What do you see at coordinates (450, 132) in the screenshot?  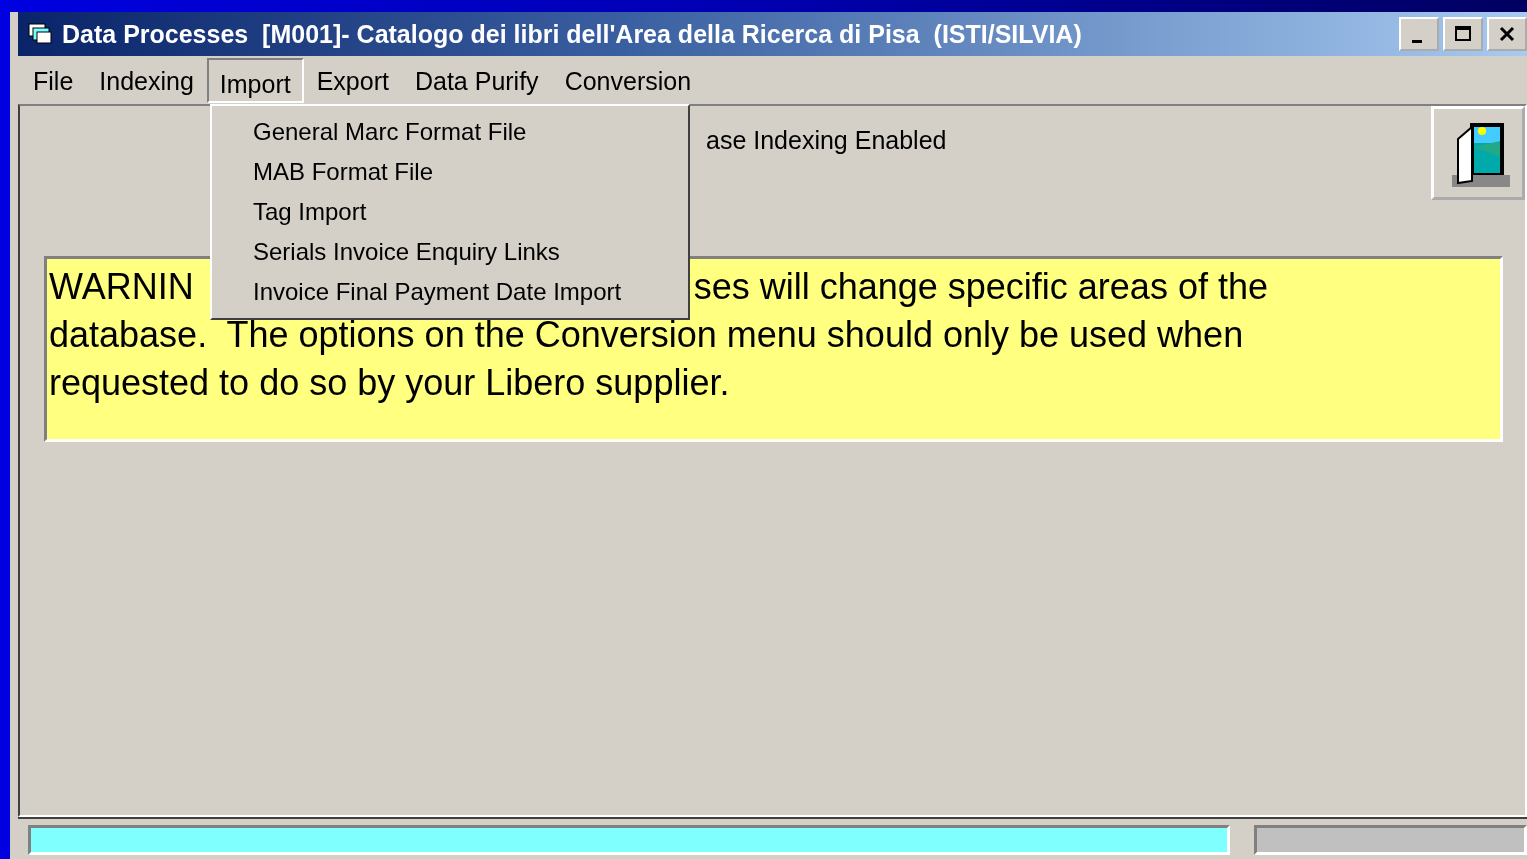 I see `dropdown-item: General Marc Format File` at bounding box center [450, 132].